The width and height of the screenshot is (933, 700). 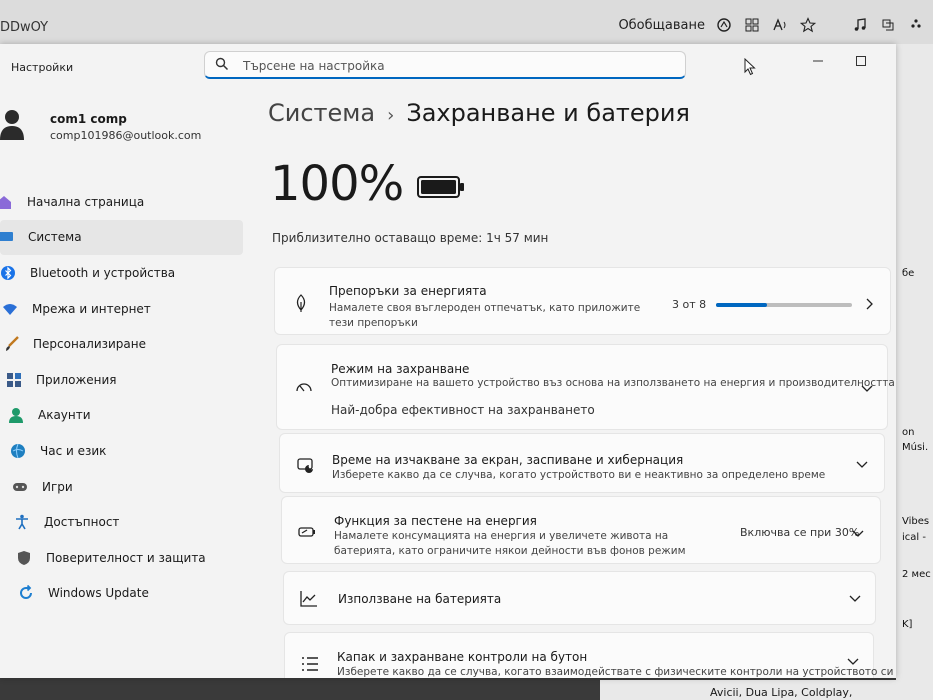 What do you see at coordinates (907, 624) in the screenshot?
I see `background-text: K]` at bounding box center [907, 624].